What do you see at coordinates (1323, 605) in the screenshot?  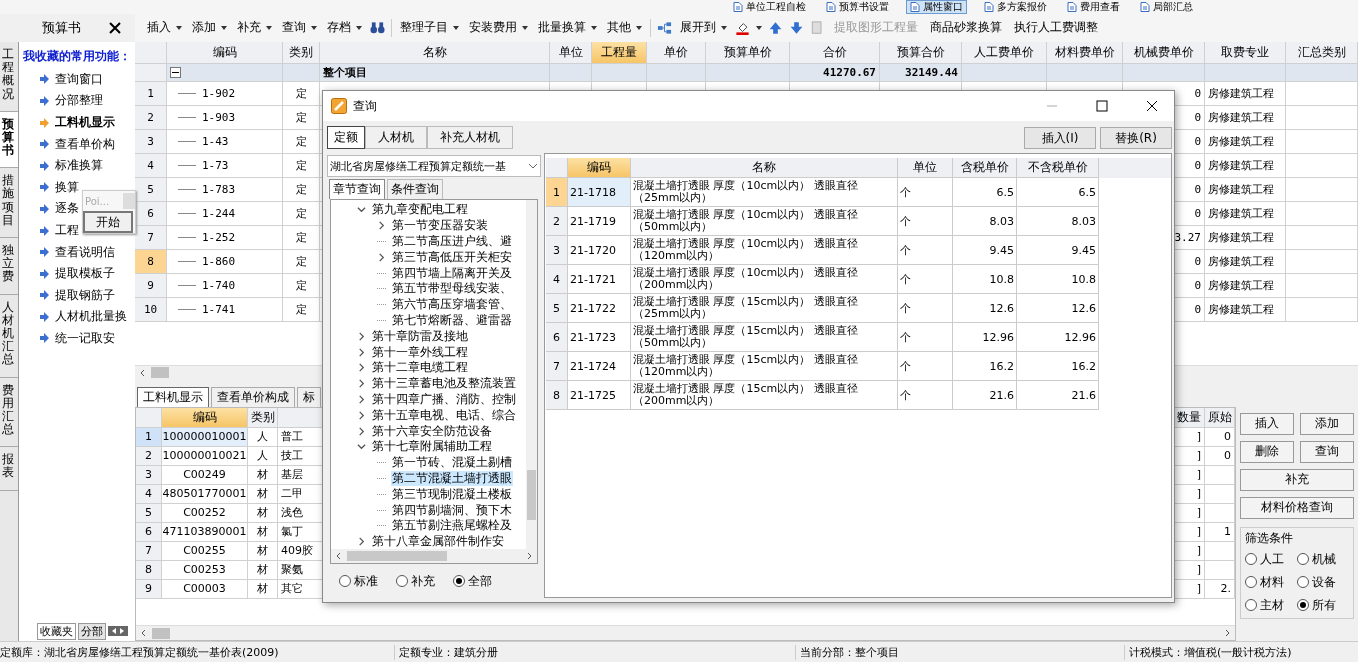 I see `radio-option: 所有` at bounding box center [1323, 605].